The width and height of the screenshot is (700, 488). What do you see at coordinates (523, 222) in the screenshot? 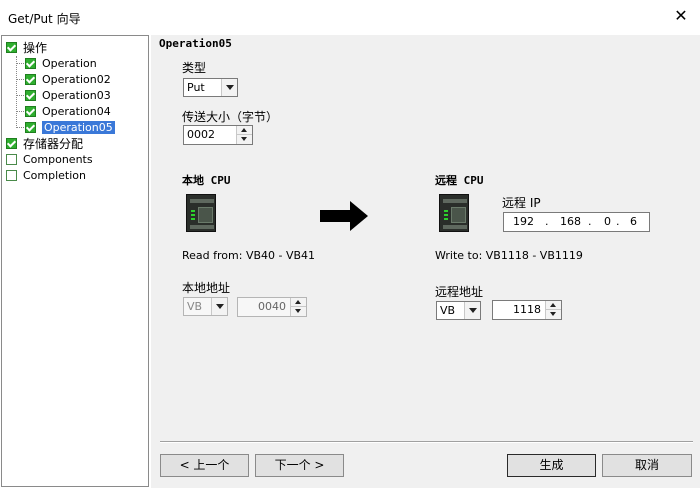
I see `ip-octet-1: 192` at bounding box center [523, 222].